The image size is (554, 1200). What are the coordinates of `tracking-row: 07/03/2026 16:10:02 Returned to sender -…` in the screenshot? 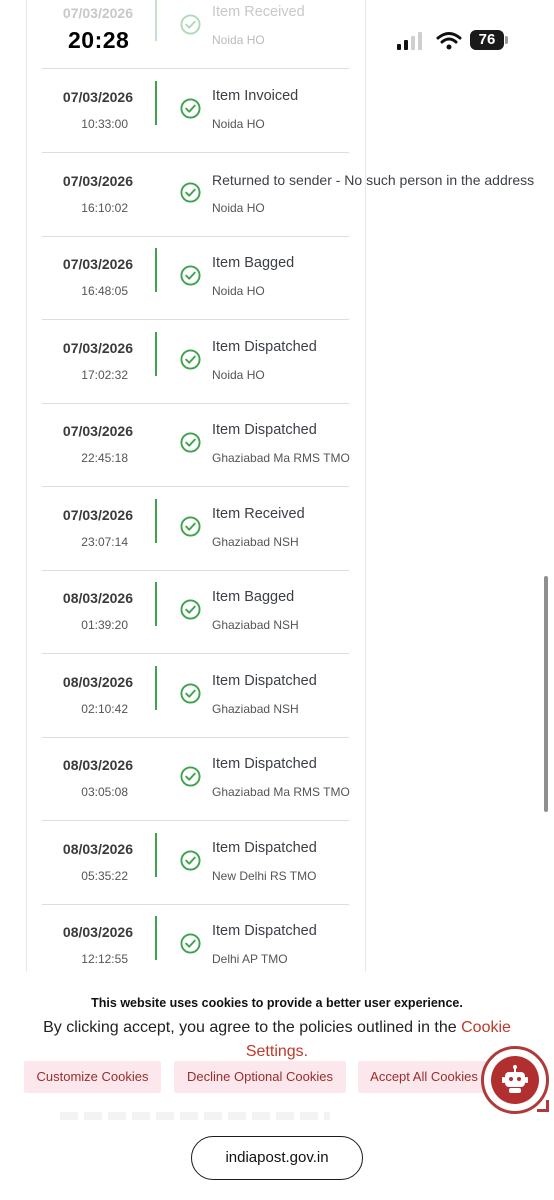 It's located at (288, 195).